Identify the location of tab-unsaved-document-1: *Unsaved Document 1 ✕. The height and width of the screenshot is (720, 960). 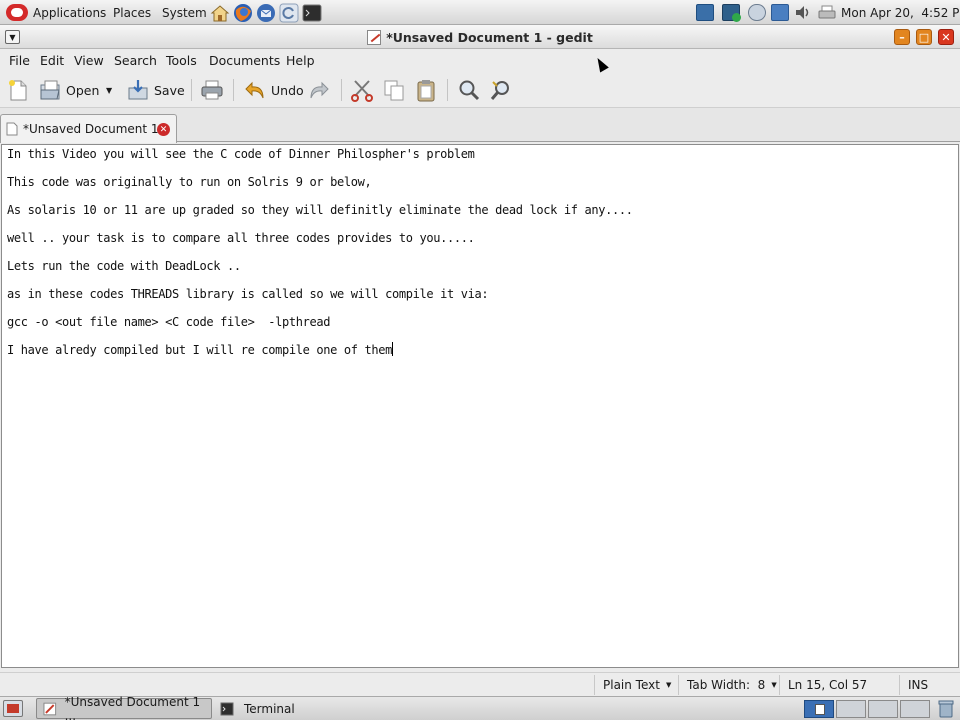
(88, 128).